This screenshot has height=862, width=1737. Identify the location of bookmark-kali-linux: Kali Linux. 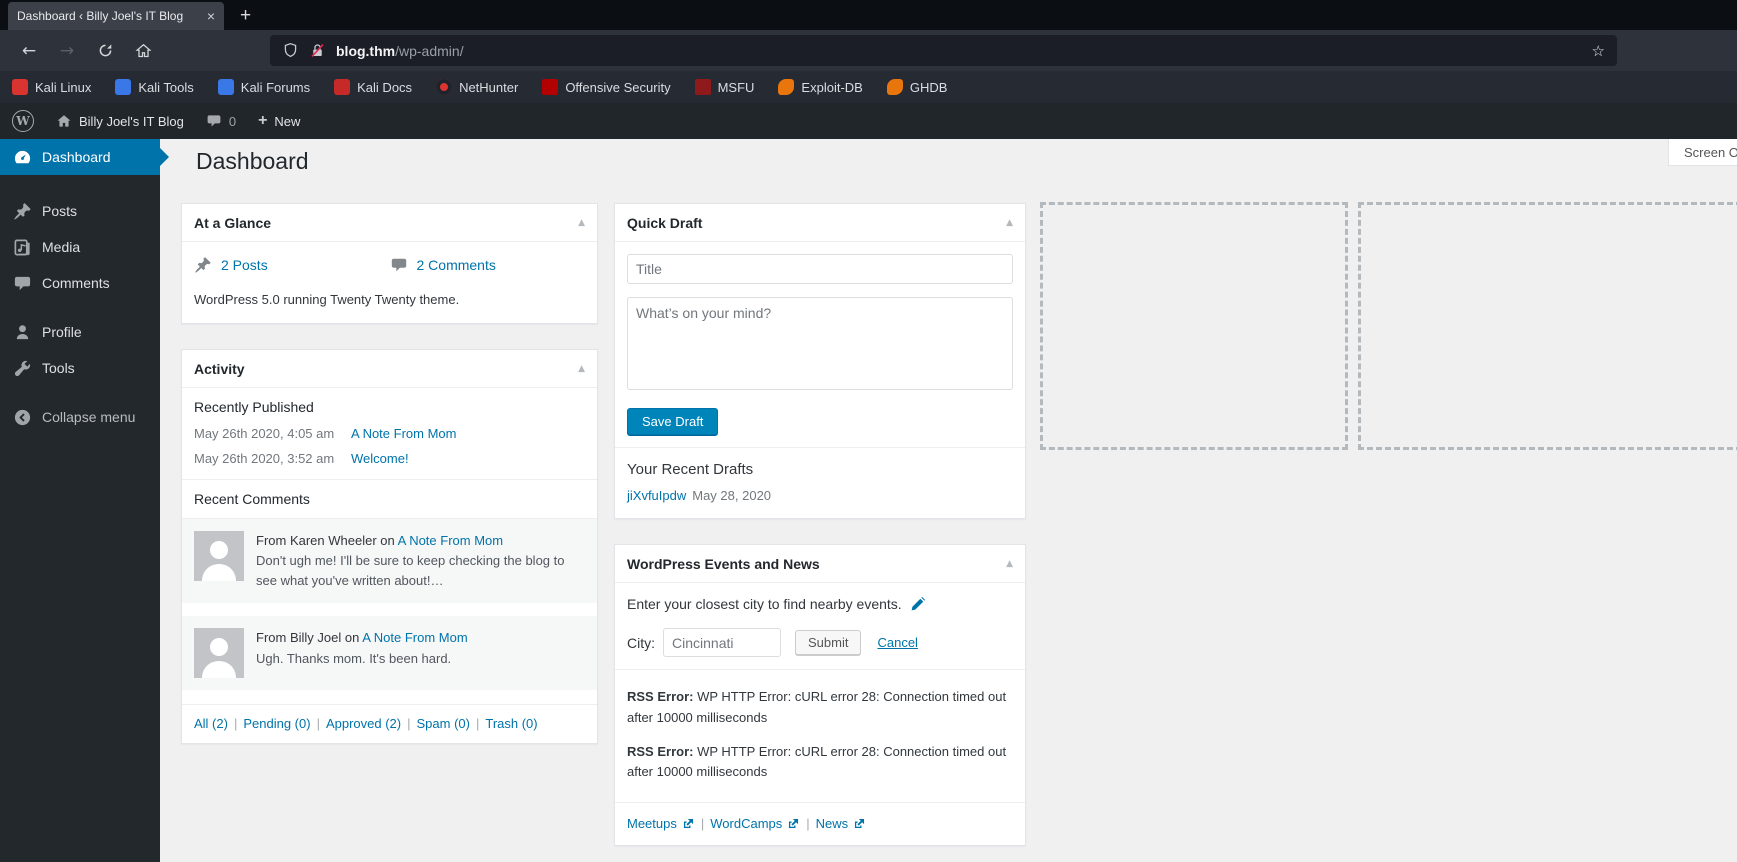
(51, 87).